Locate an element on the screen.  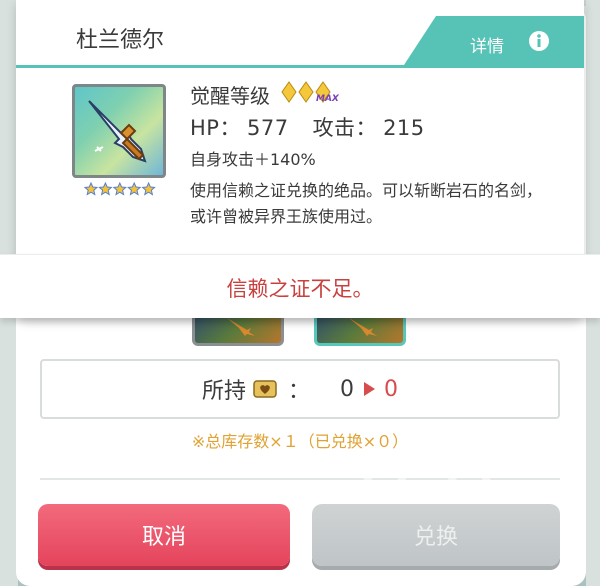
owned-panel: 所持 ： 0 0 is located at coordinates (300, 389).